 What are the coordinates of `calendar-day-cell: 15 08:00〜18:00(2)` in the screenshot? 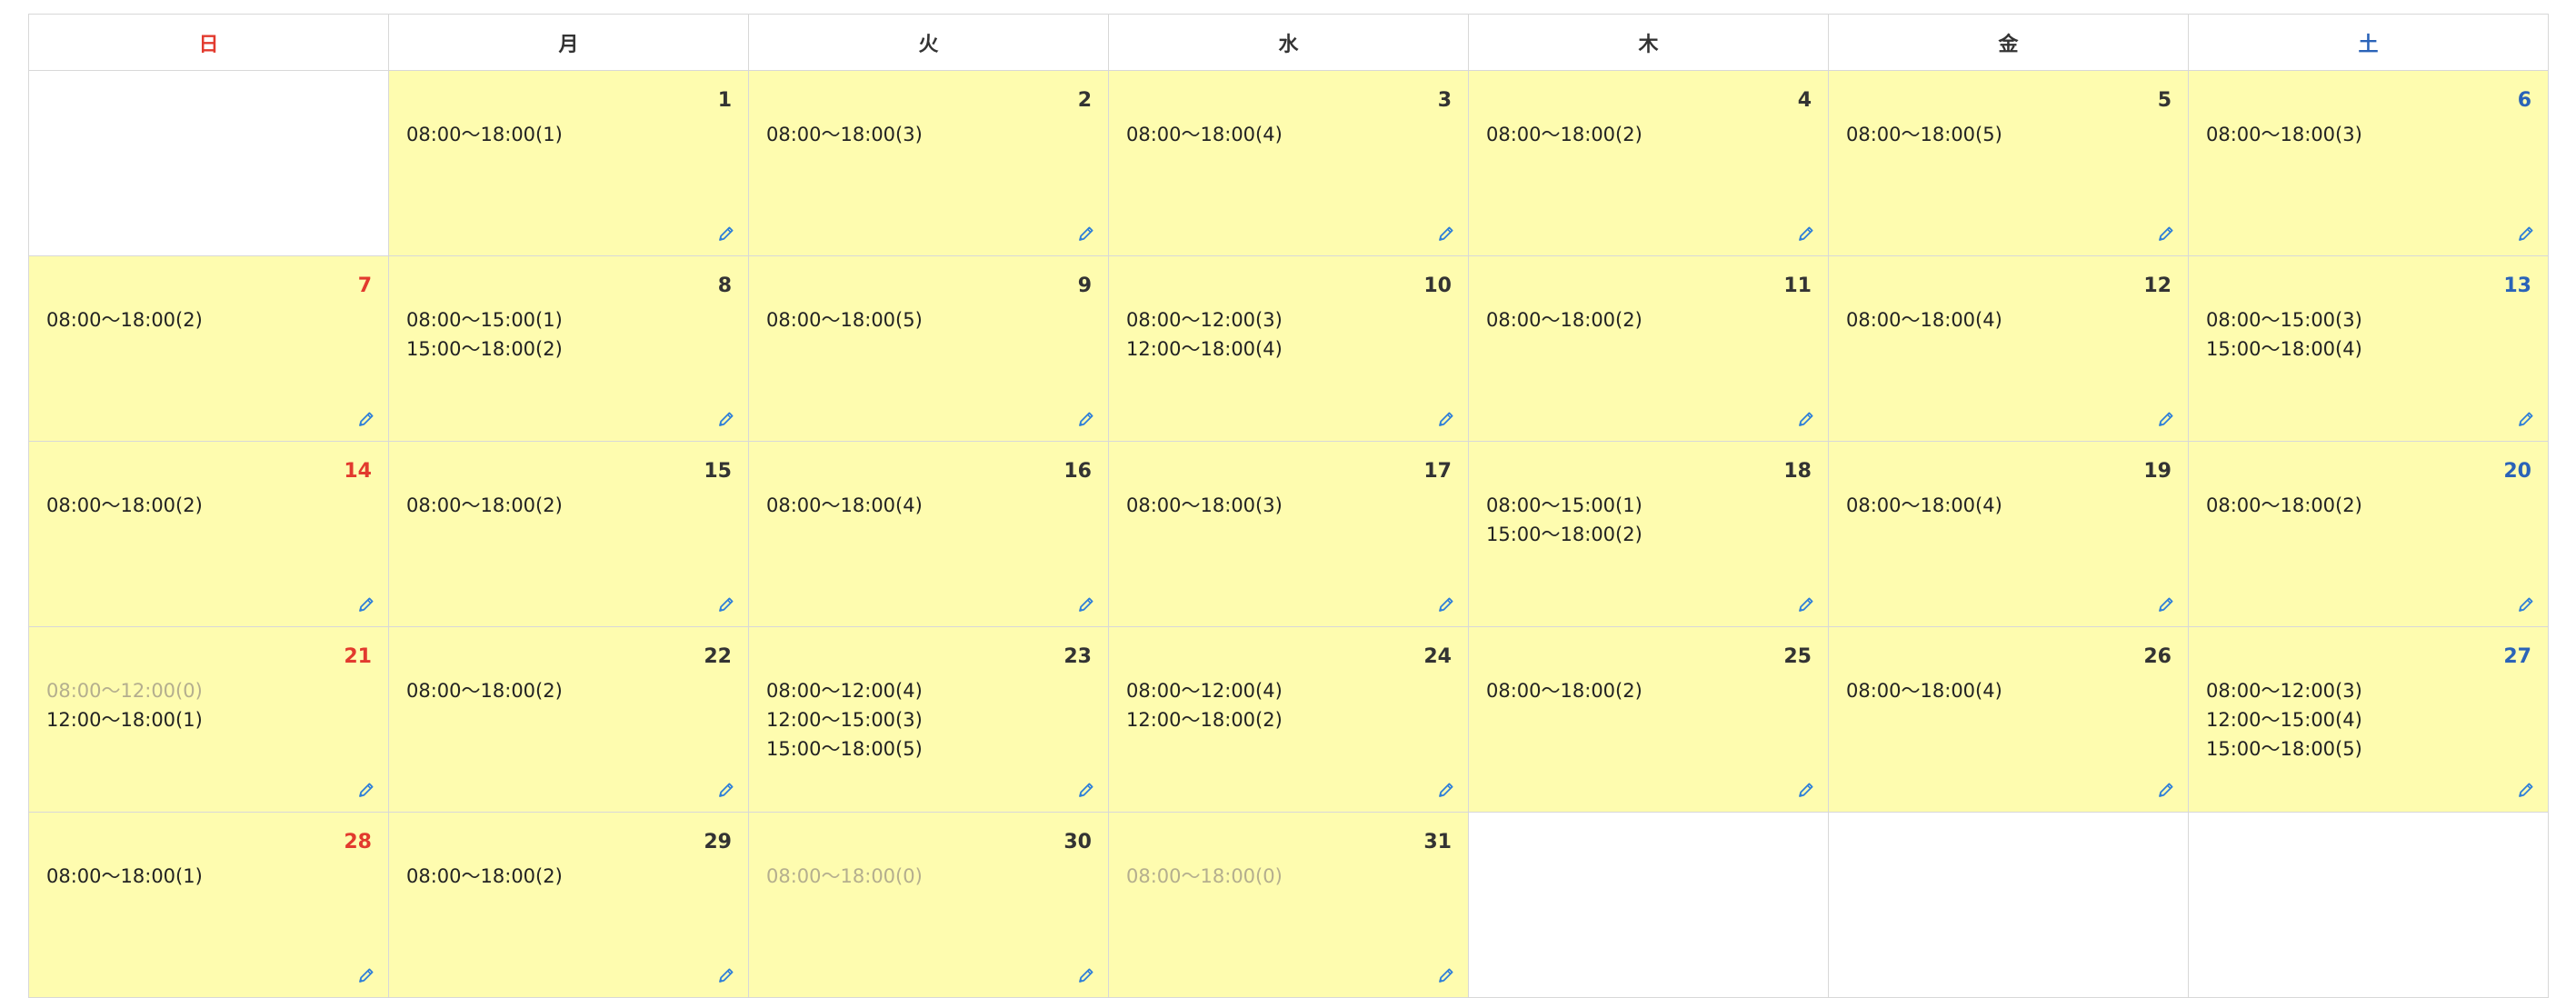 It's located at (568, 534).